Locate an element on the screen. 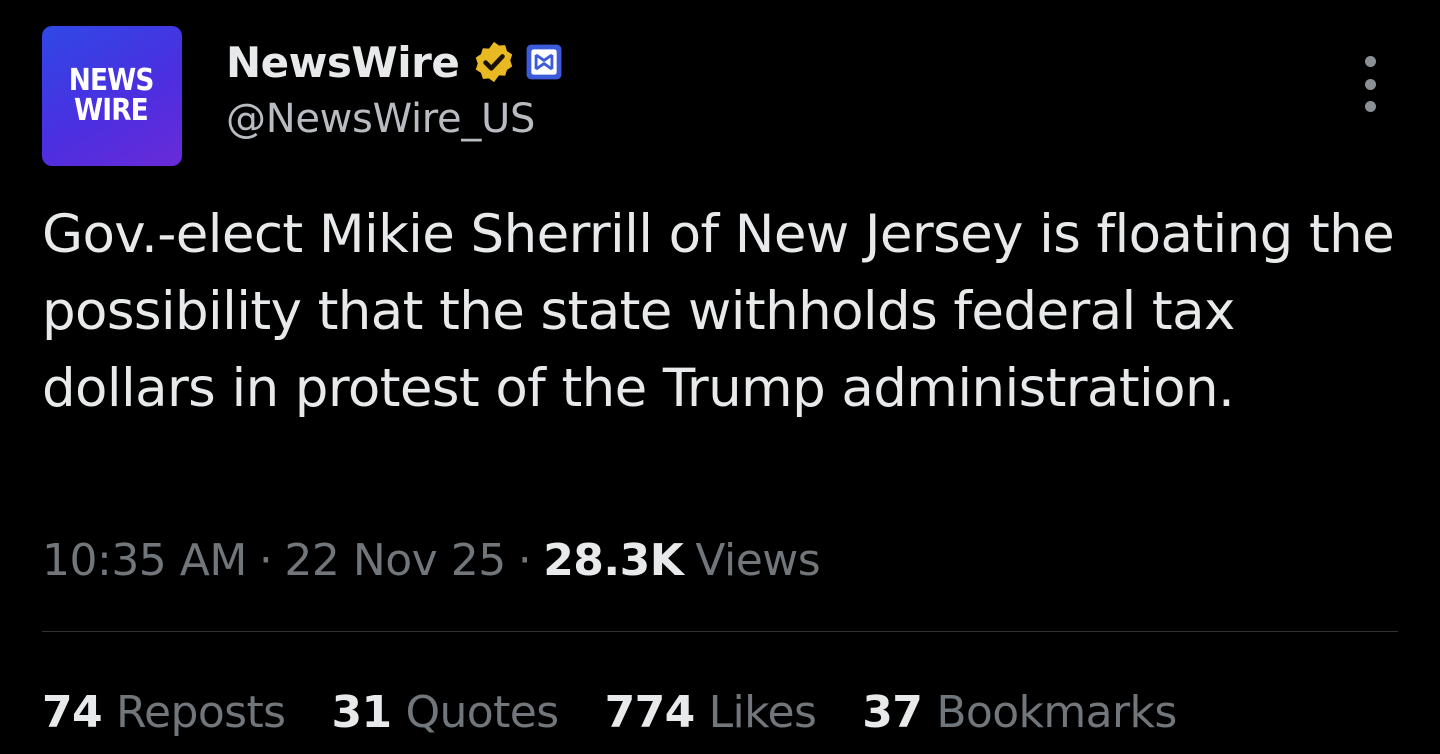  reposts-label: Reposts is located at coordinates (201, 712).